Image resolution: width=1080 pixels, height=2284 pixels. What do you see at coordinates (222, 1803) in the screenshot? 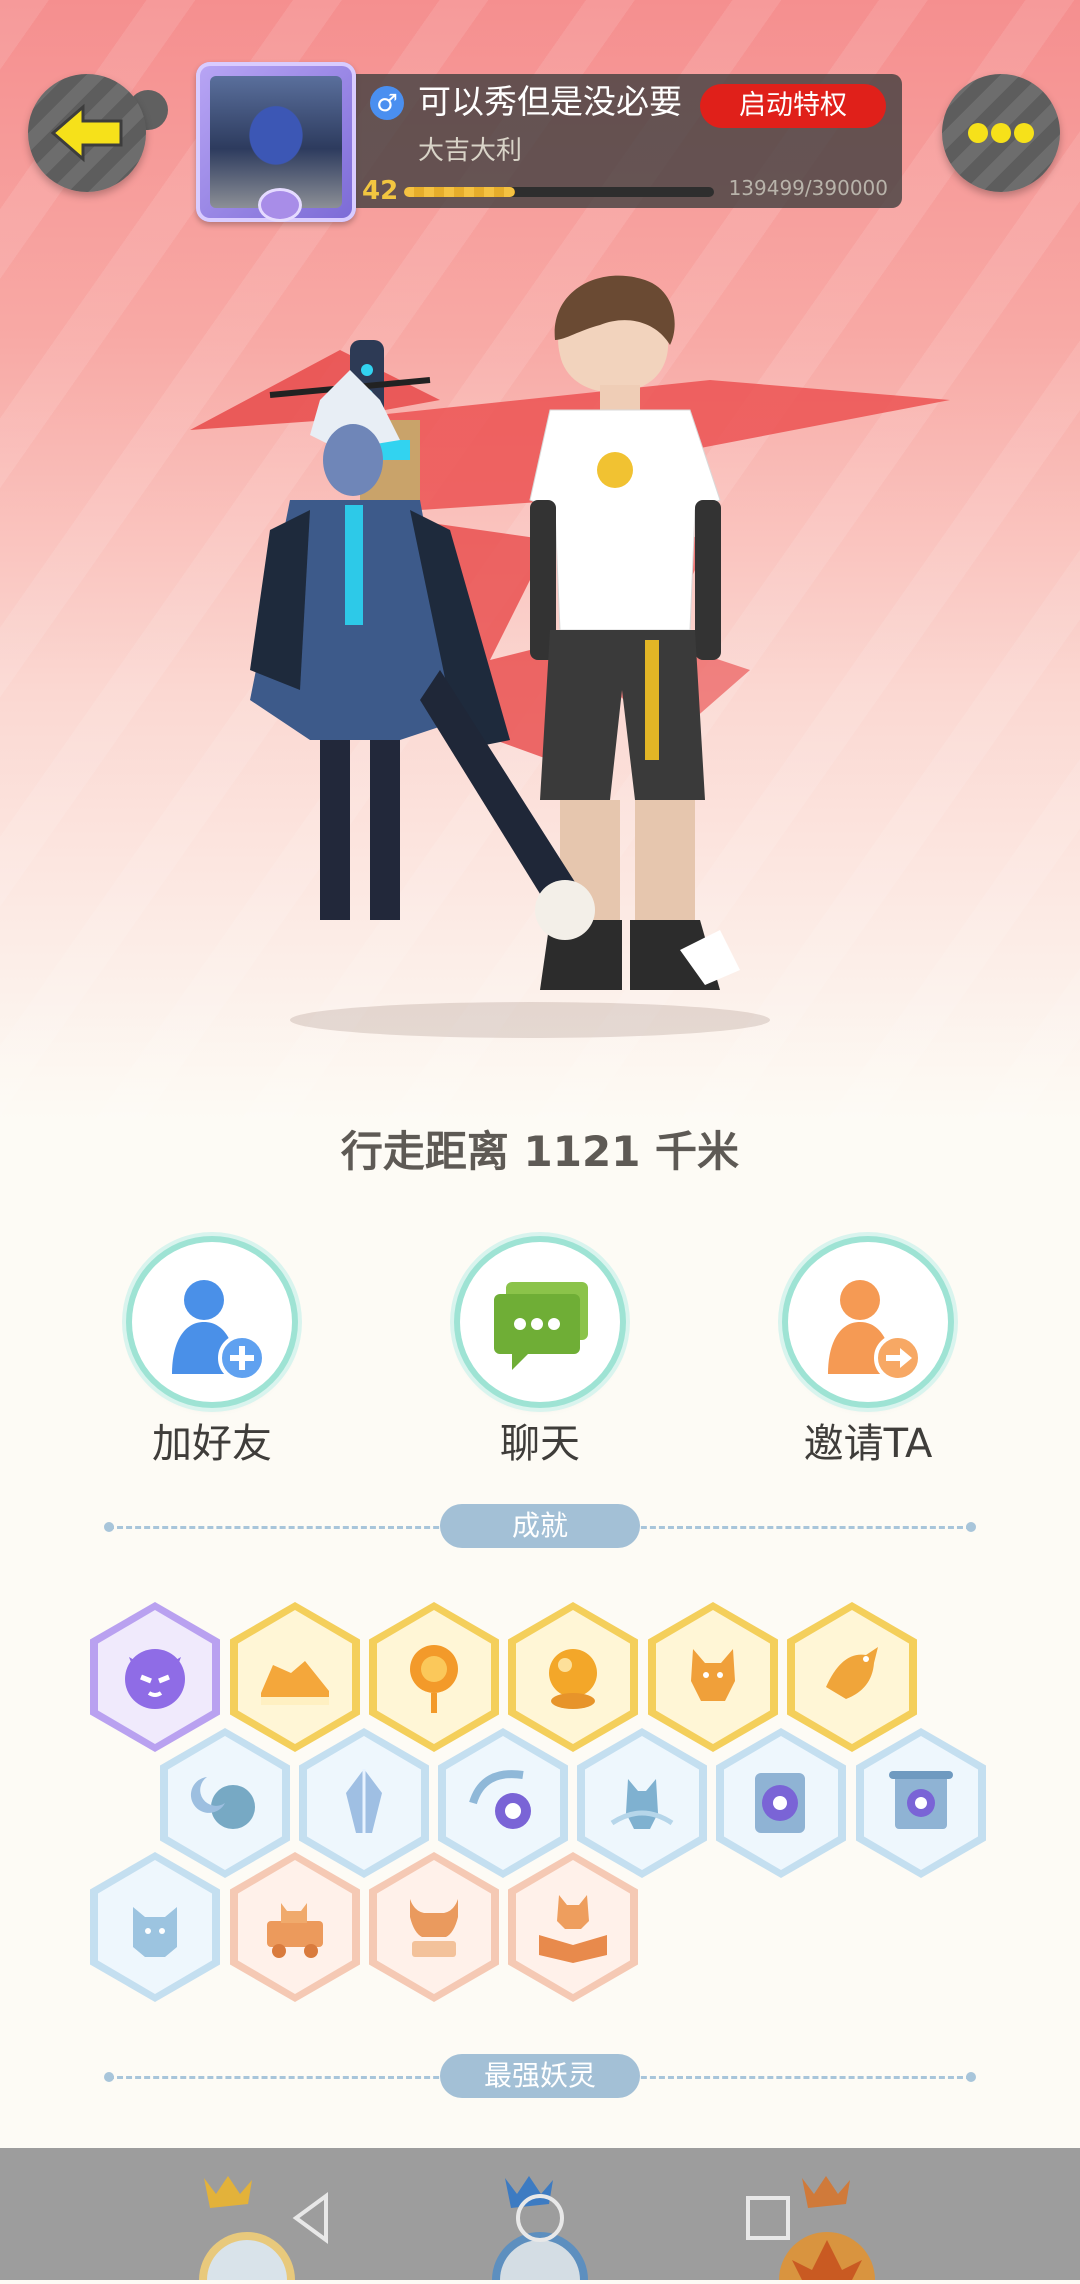
I see `moon-icon` at bounding box center [222, 1803].